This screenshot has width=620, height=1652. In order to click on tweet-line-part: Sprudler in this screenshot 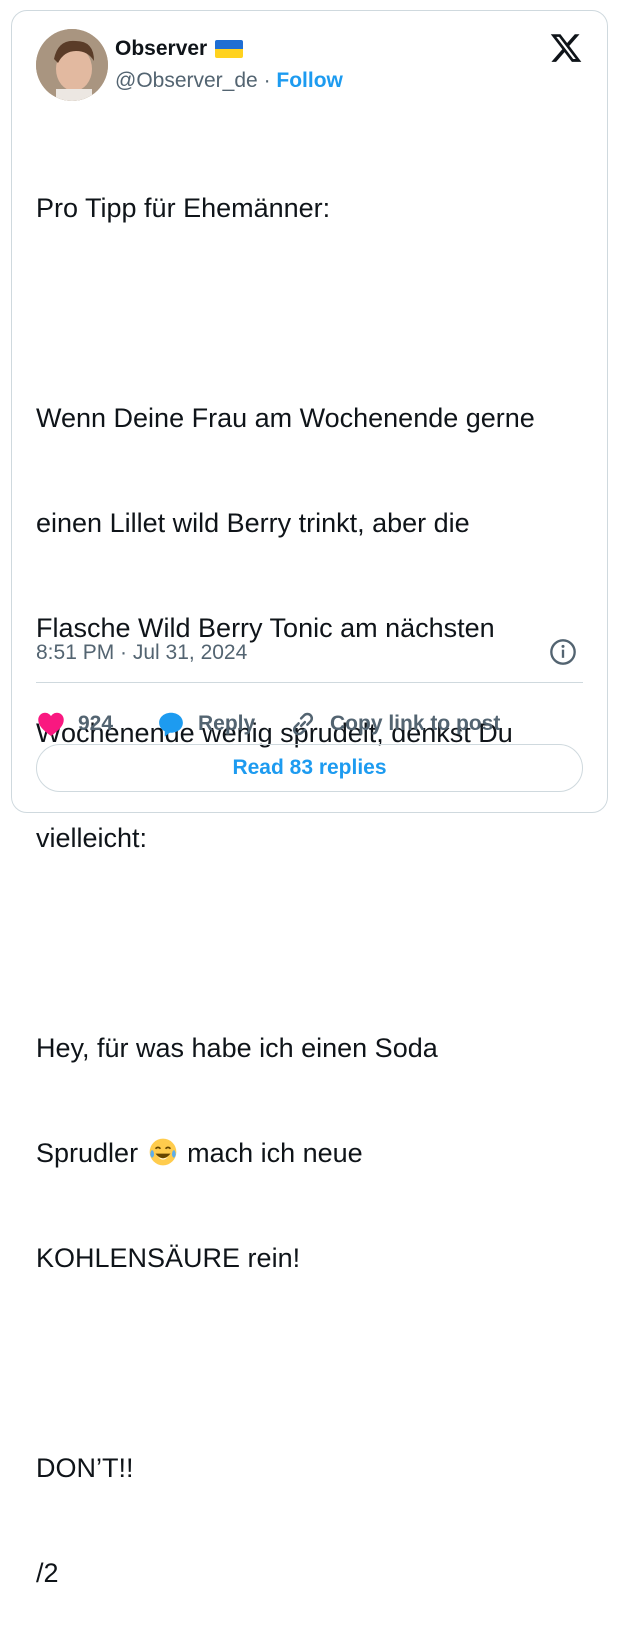, I will do `click(87, 1153)`.